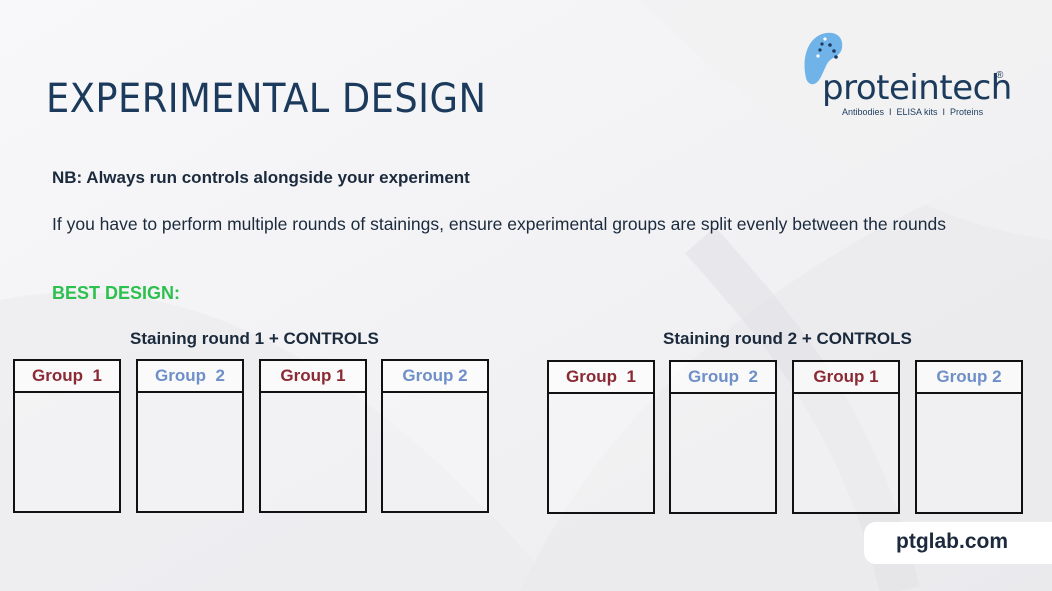 The width and height of the screenshot is (1052, 591). I want to click on best-design-label: BEST DESIGN:, so click(116, 293).